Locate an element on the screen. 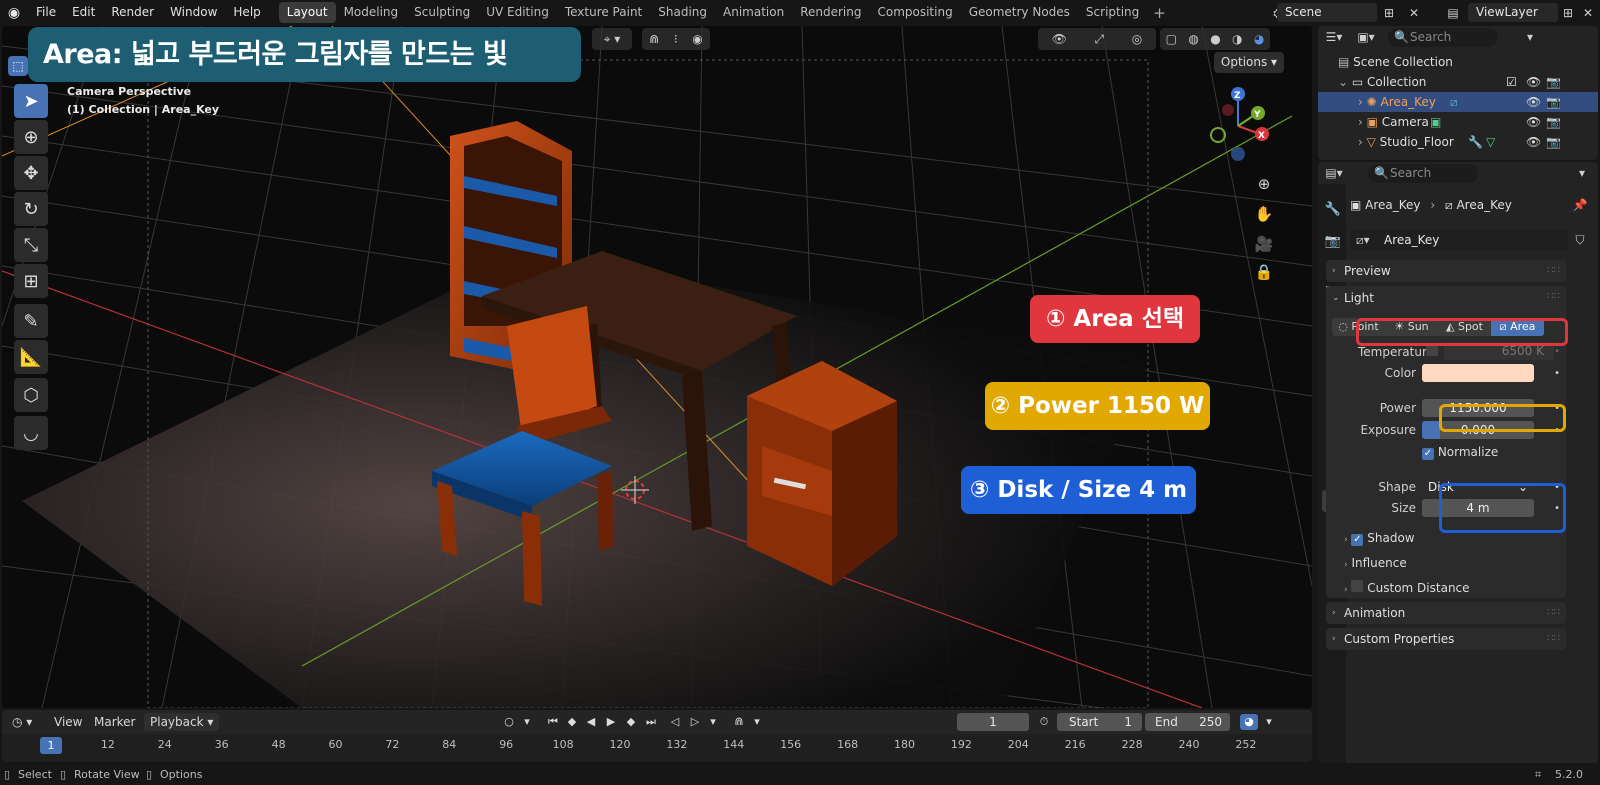 The width and height of the screenshot is (1600, 785). tab-animation: Animation is located at coordinates (753, 12).